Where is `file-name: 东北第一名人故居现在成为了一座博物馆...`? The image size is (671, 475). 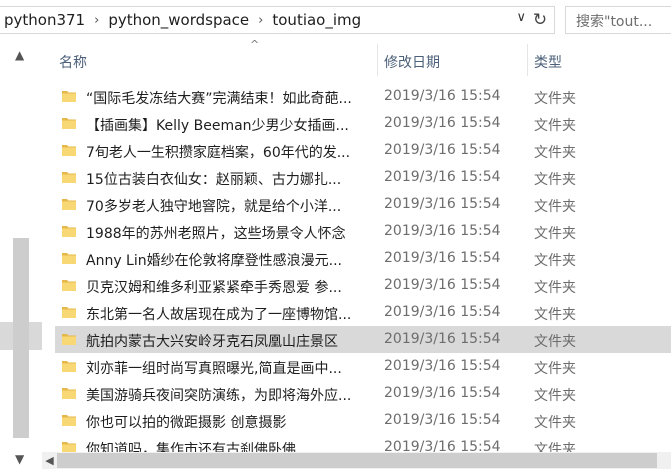 file-name: 东北第一名人故居现在成为了一座博物馆... is located at coordinates (231, 314).